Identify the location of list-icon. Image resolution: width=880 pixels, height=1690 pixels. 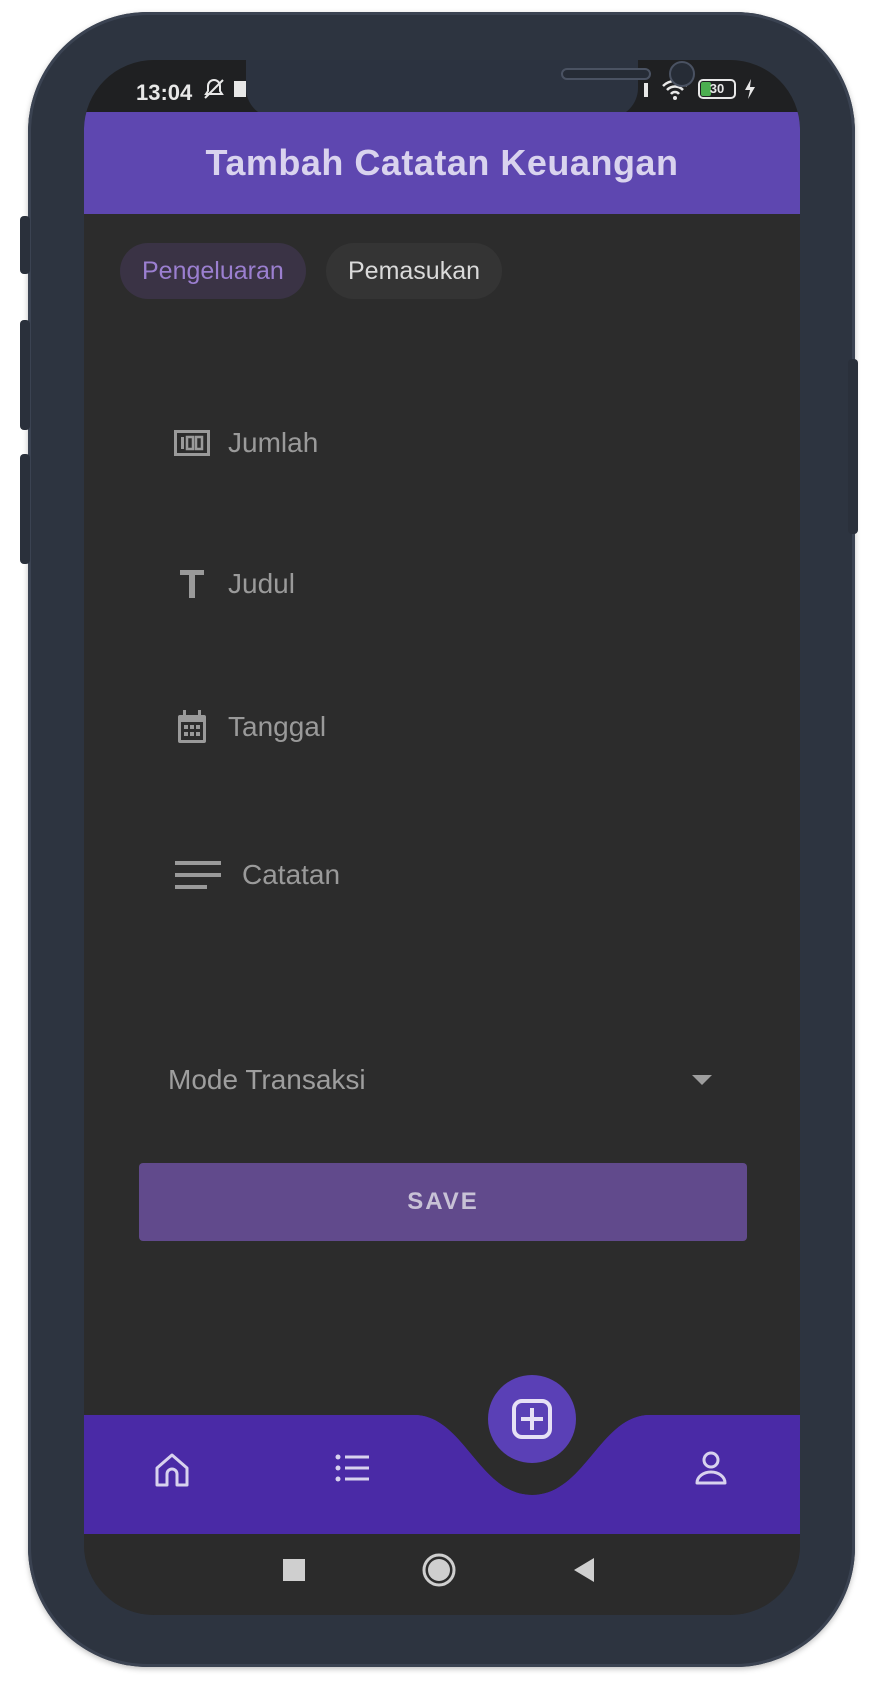
(352, 1468).